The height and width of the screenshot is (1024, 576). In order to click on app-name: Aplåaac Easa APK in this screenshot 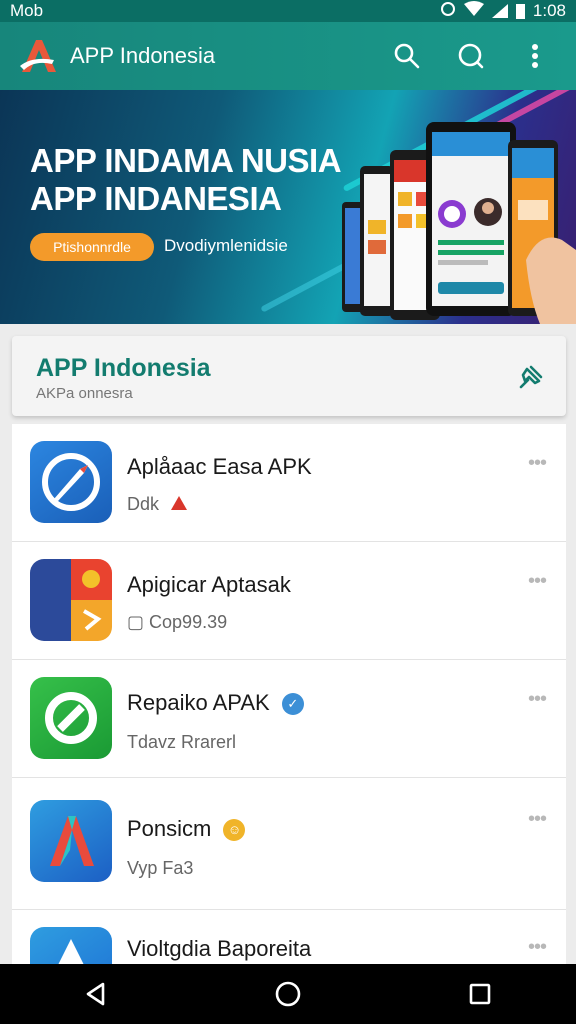, I will do `click(219, 466)`.